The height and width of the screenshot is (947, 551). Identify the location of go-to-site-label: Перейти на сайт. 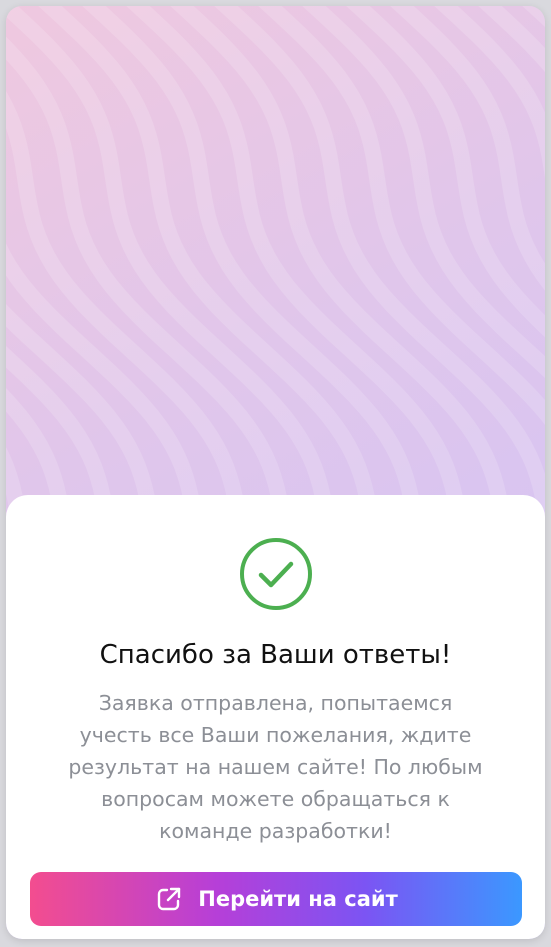
(298, 899).